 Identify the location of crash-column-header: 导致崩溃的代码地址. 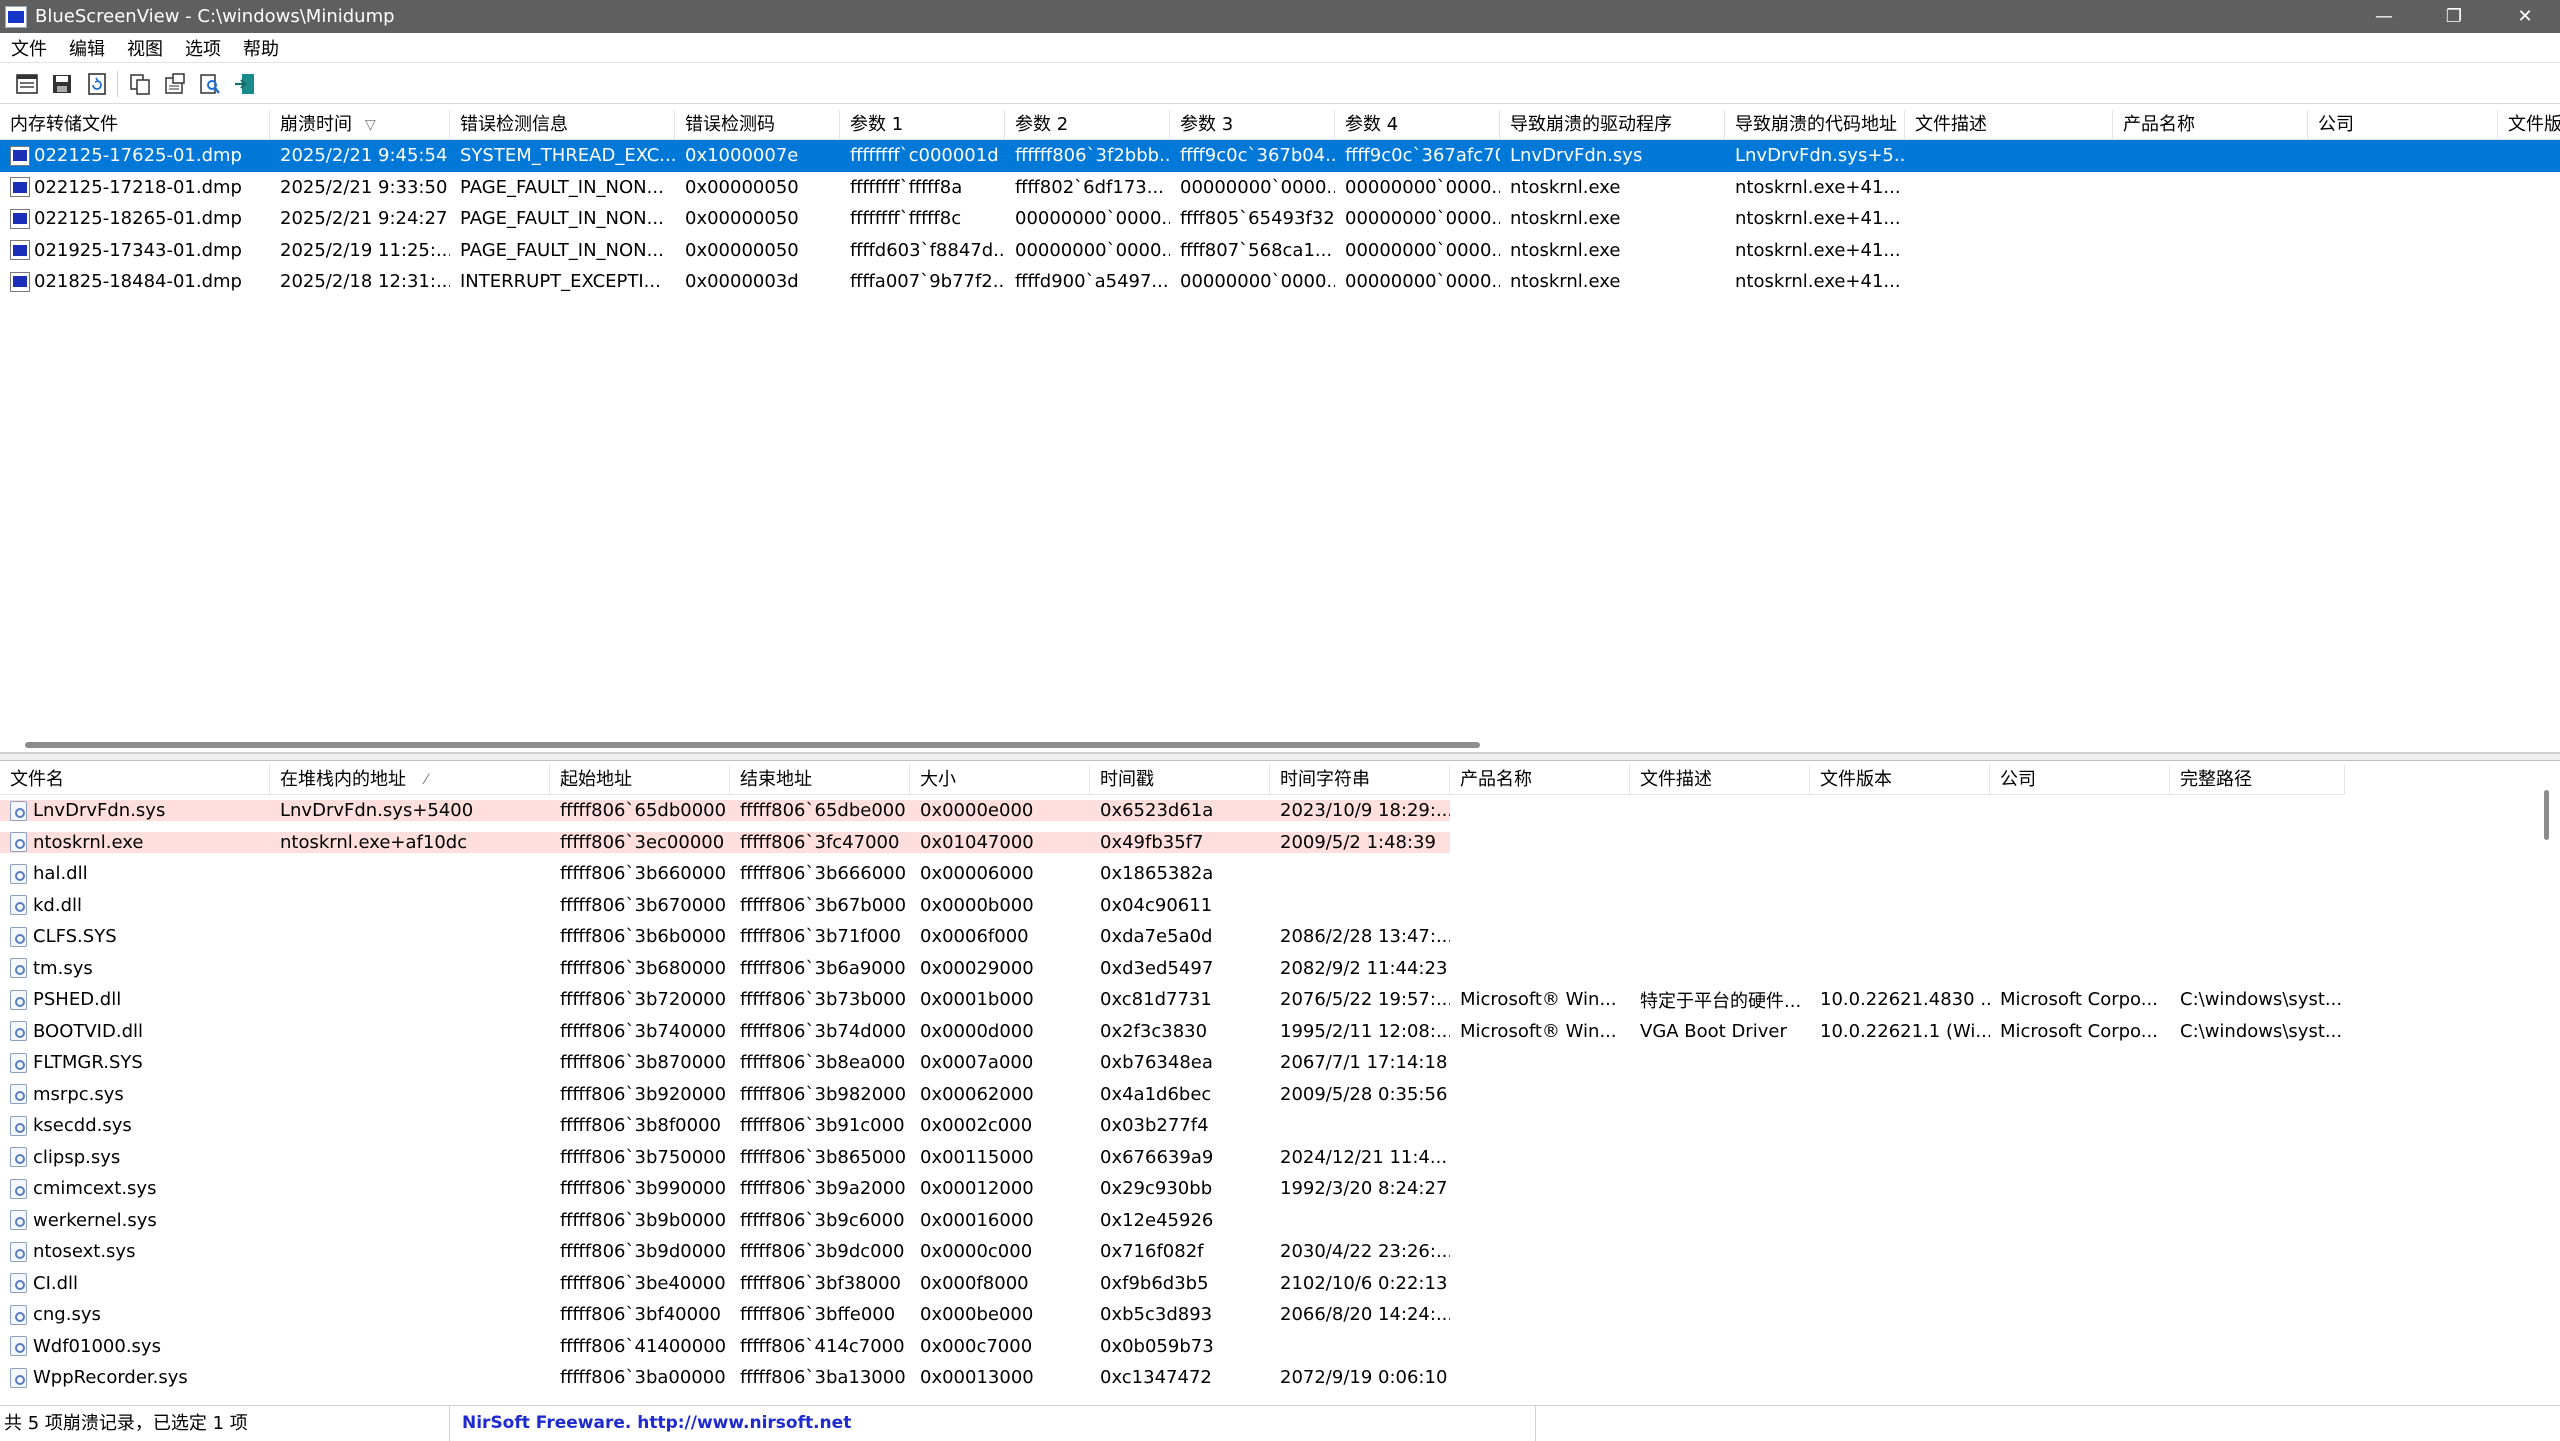
(1815, 125).